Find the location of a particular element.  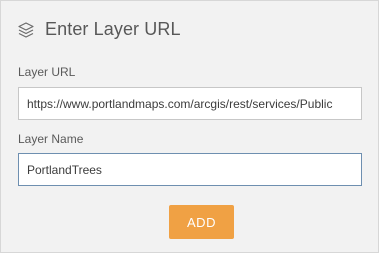

layer-url-label: Layer URL is located at coordinates (47, 72).